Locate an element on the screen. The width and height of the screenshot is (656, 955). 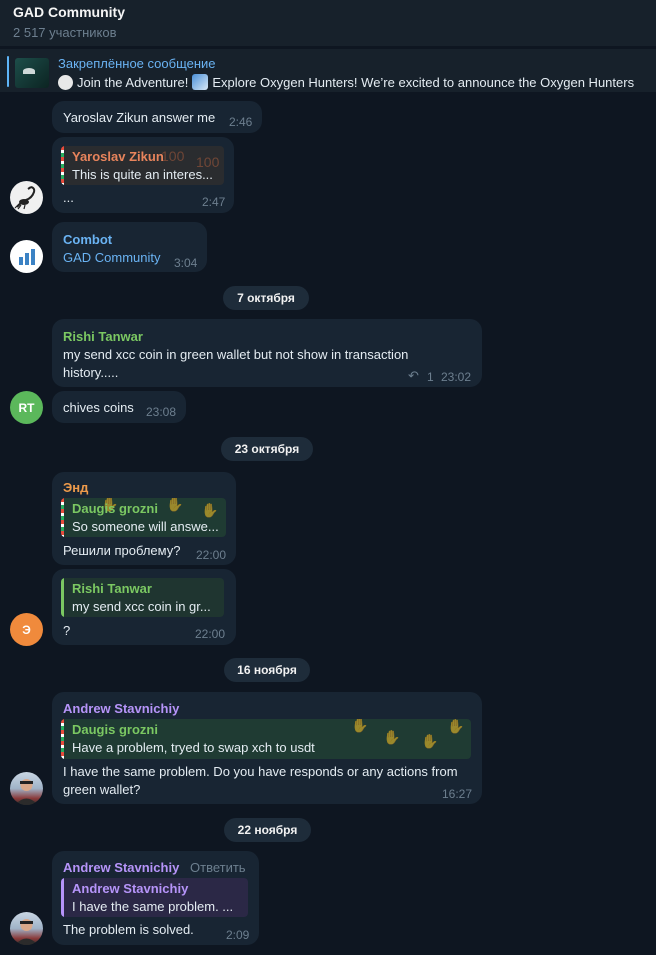
message-time: 16:27 is located at coordinates (457, 794).